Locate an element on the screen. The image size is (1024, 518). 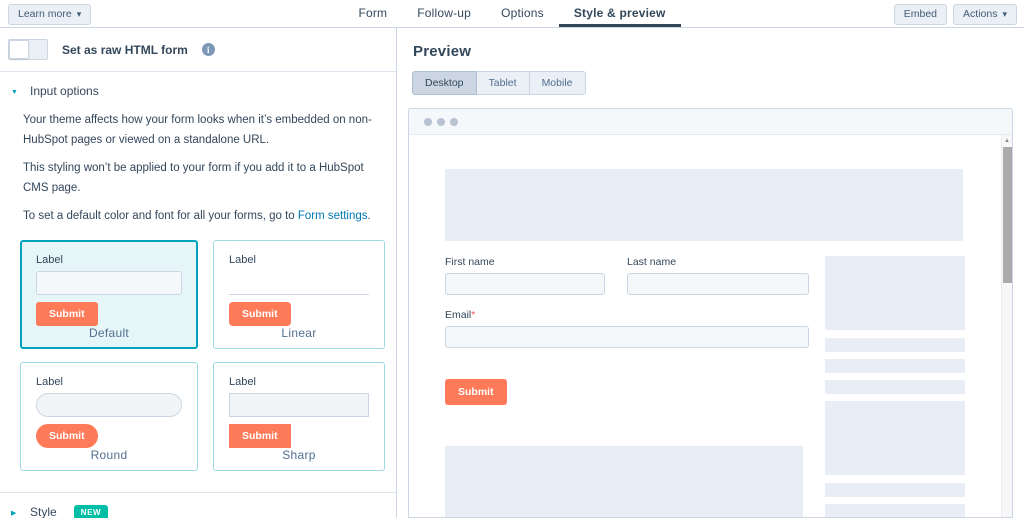
last-name-field-group: Last name is located at coordinates (718, 275).